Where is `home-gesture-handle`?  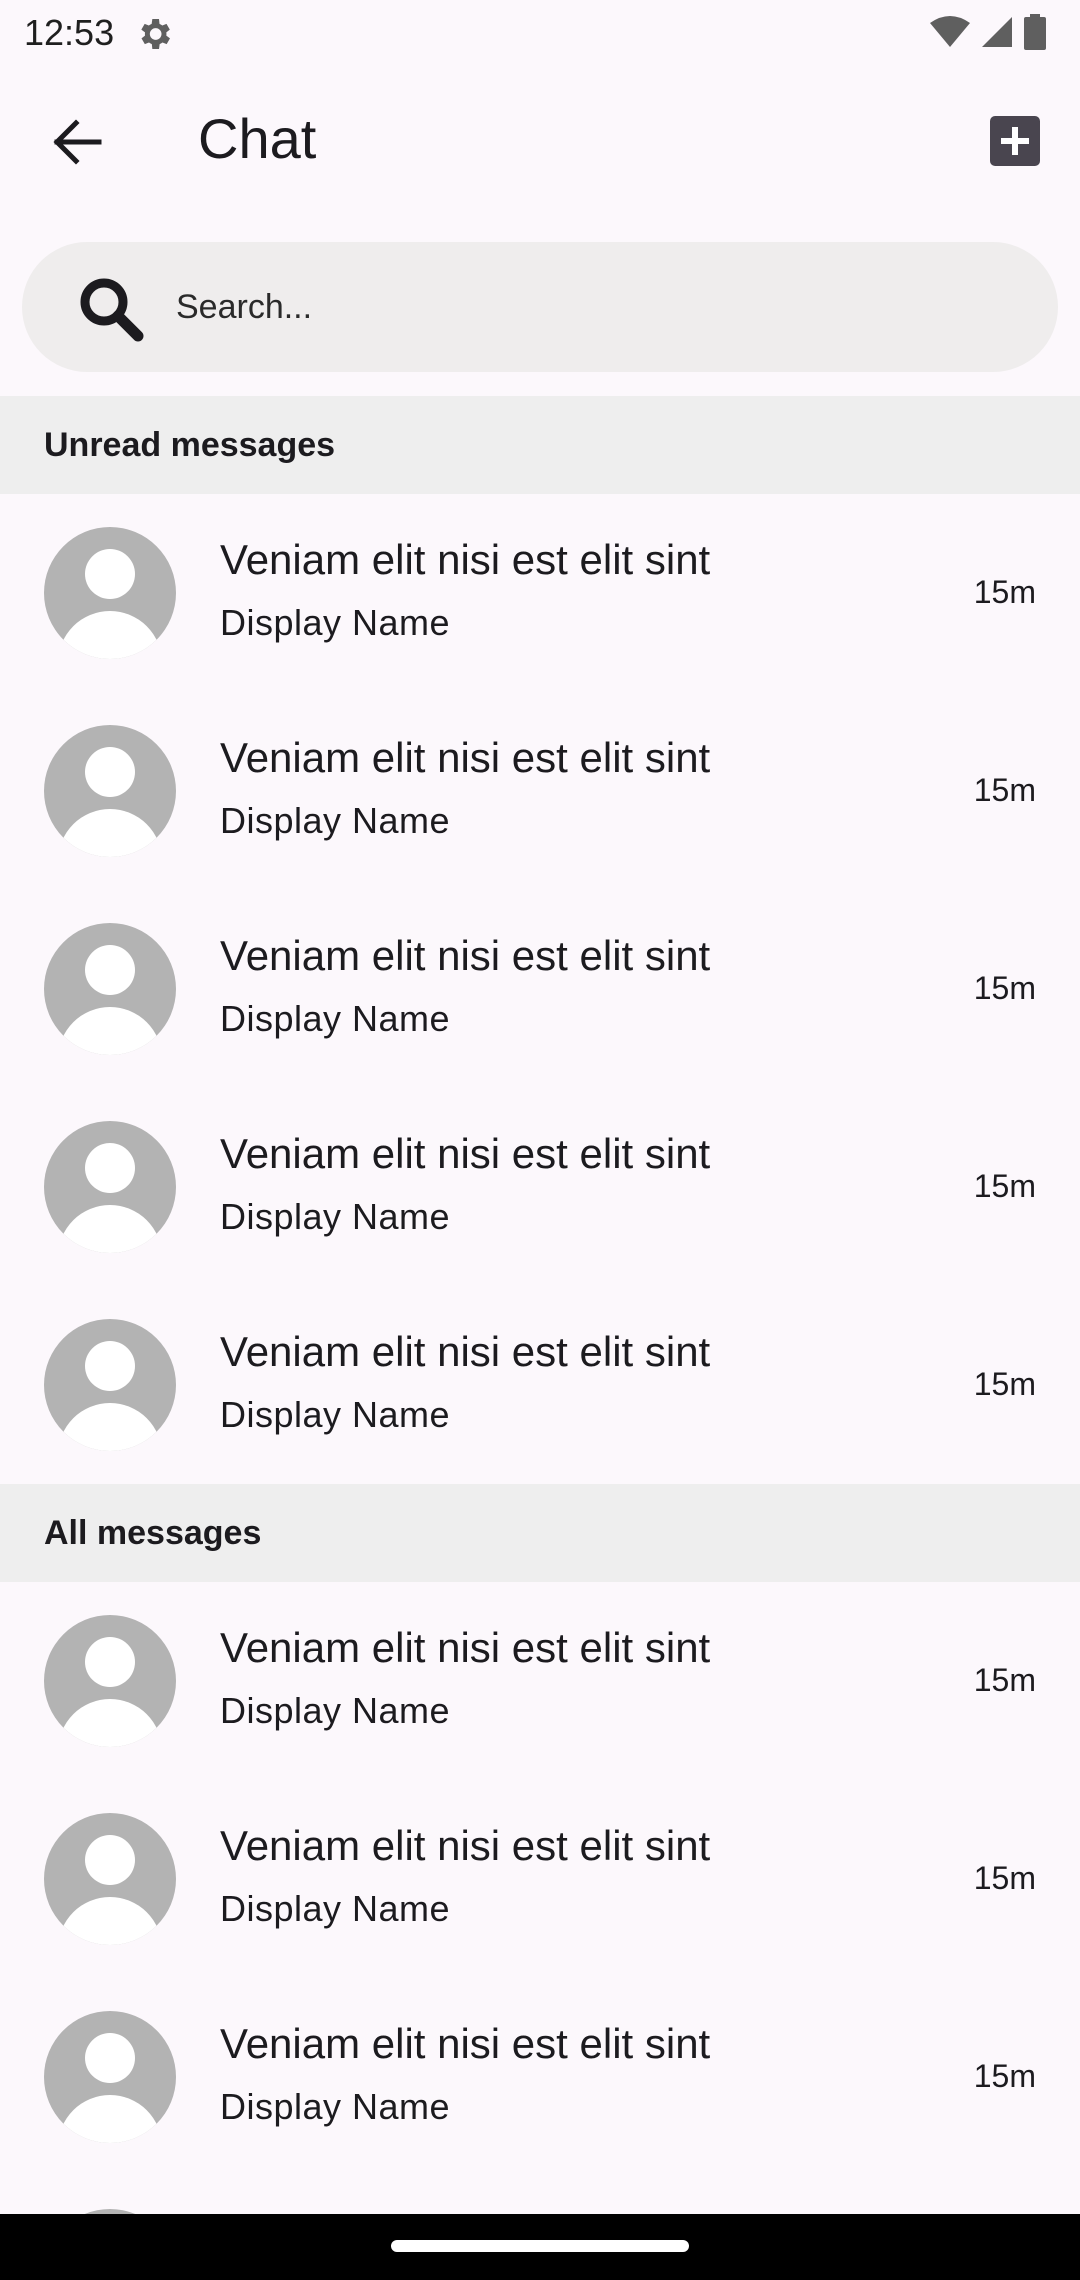 home-gesture-handle is located at coordinates (540, 2246).